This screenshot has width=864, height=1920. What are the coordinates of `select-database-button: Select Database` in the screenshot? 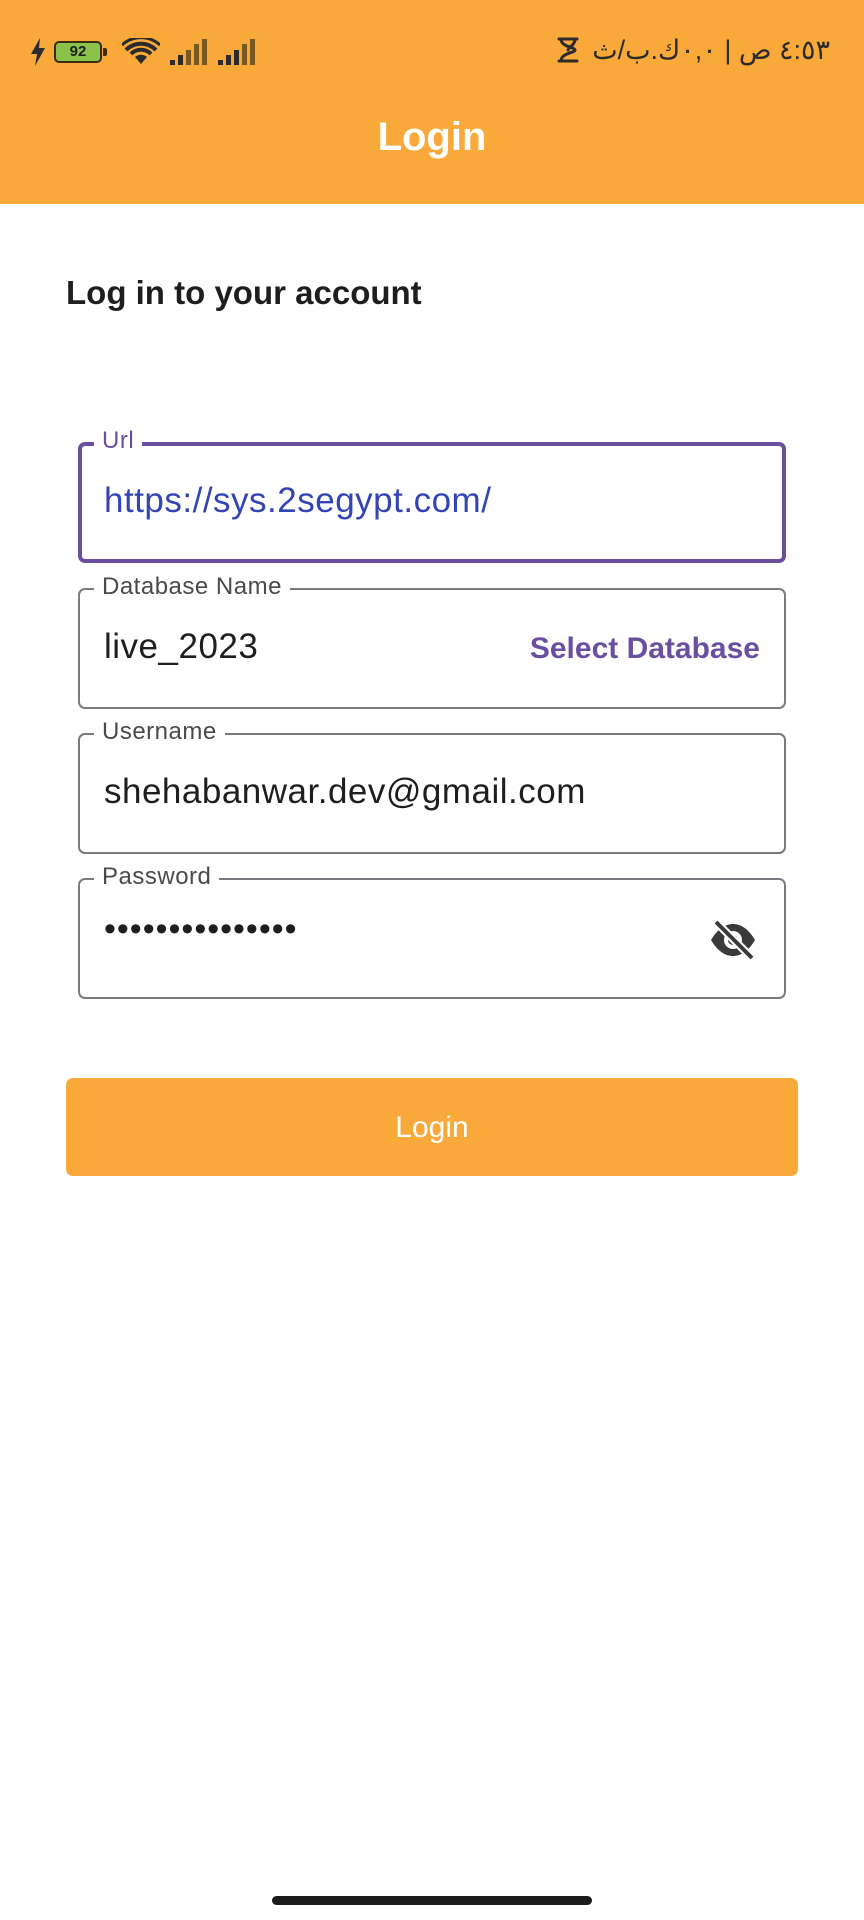 It's located at (645, 649).